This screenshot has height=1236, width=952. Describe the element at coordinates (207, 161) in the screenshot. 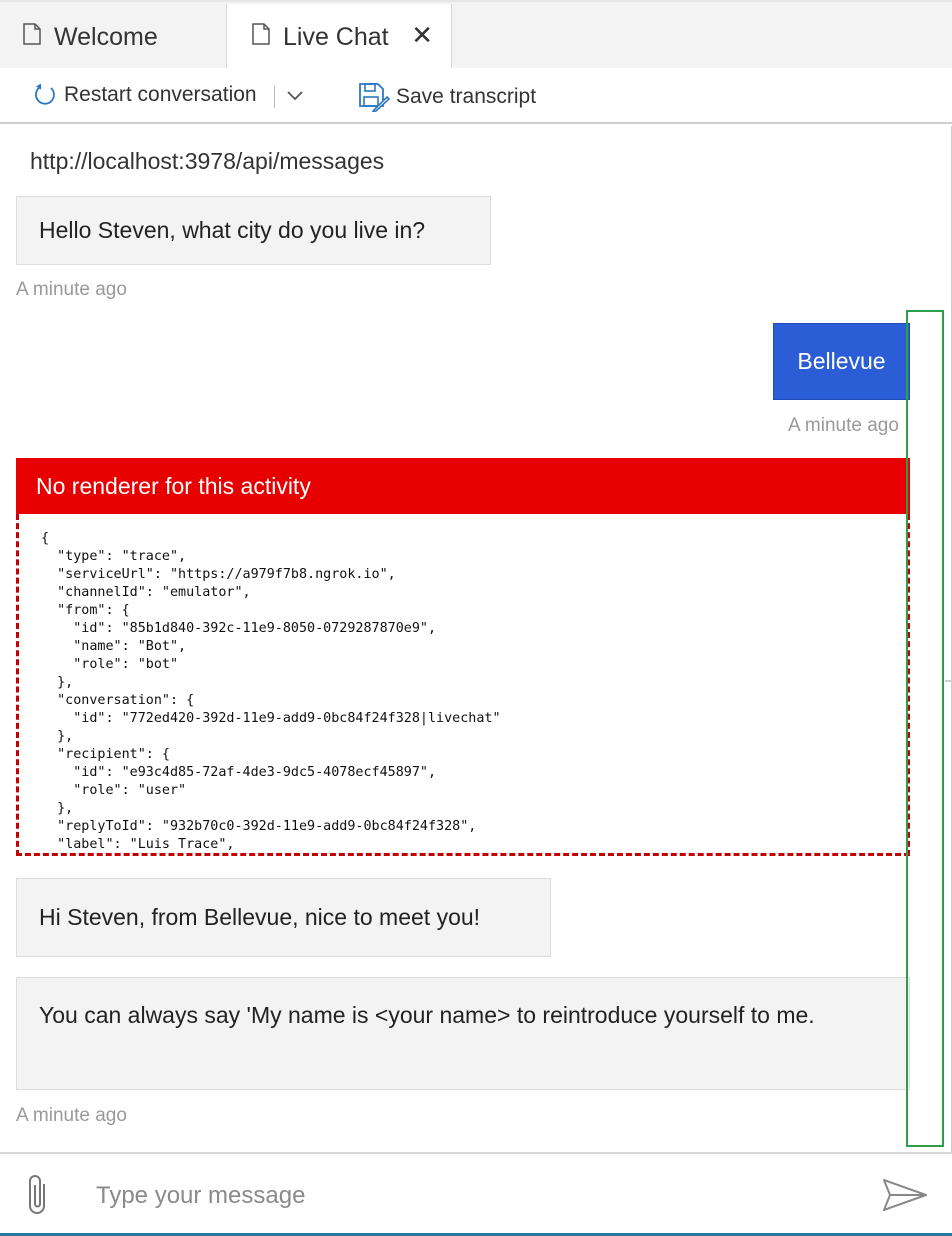

I see `endpoint-url: http://localhost:3978/api/messages` at that location.